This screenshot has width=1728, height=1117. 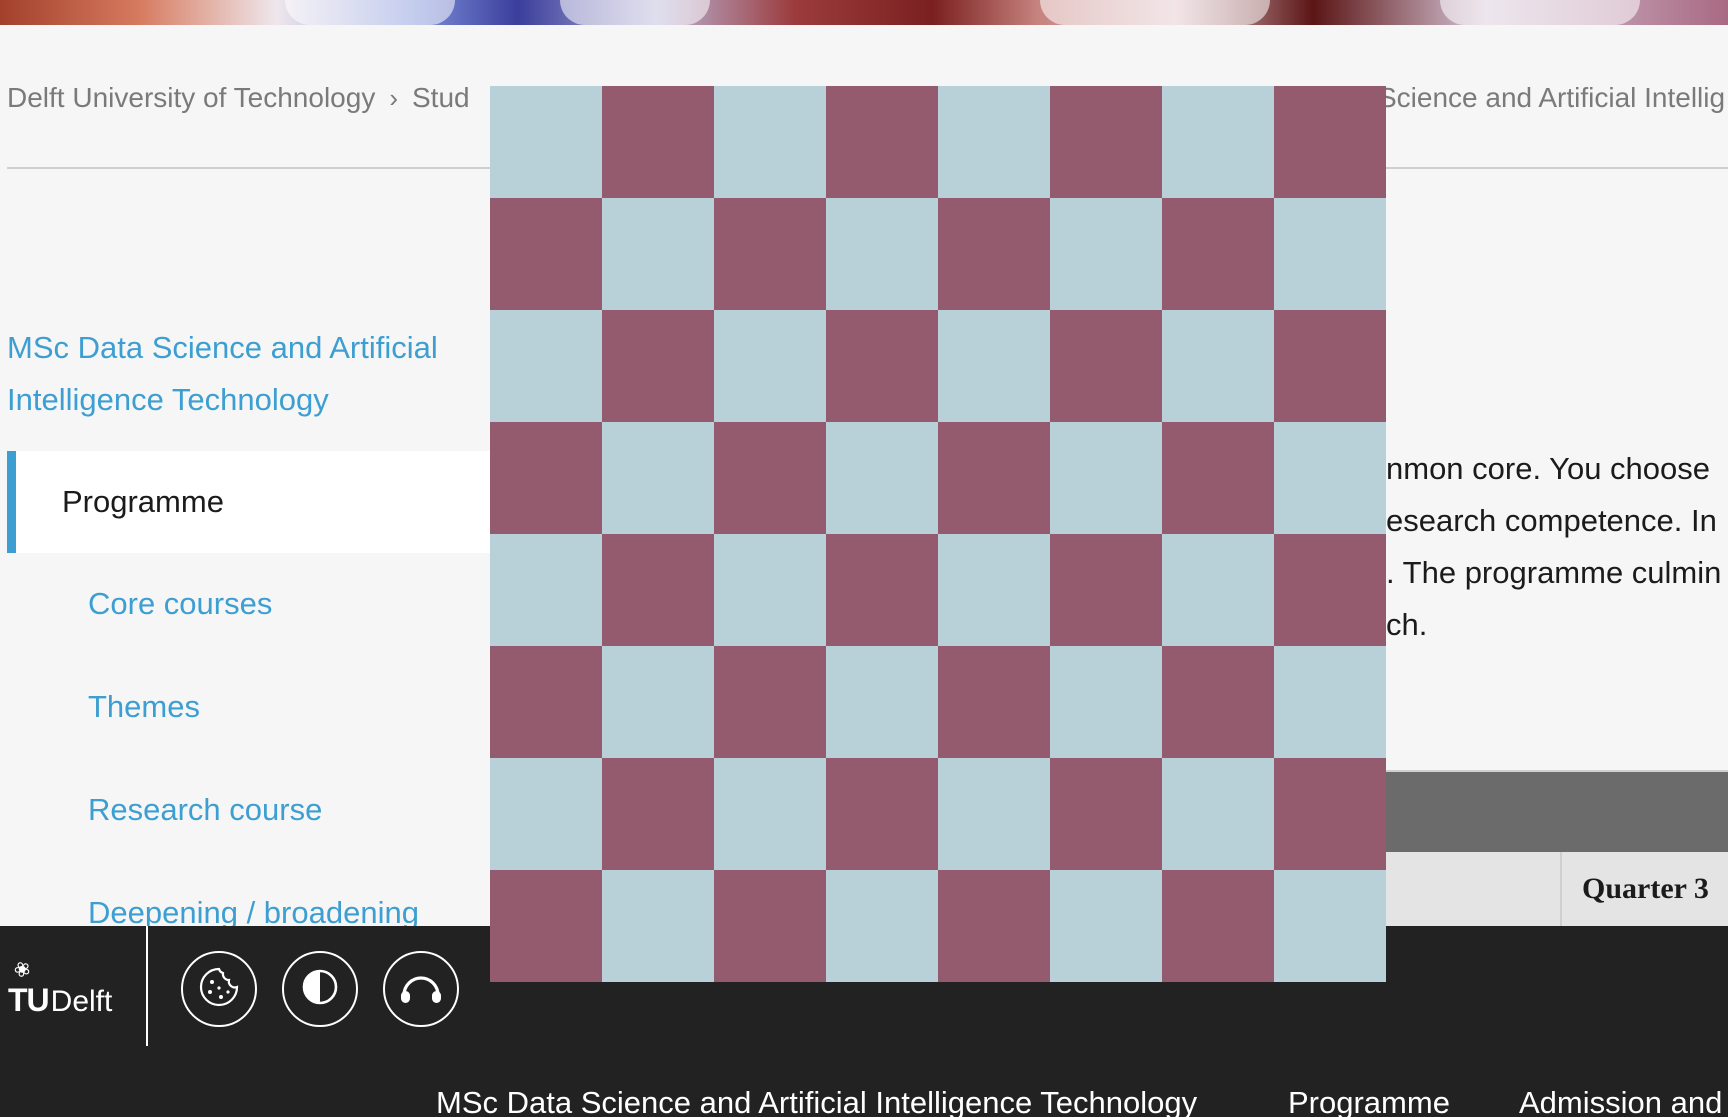 What do you see at coordinates (393, 97) in the screenshot?
I see `chevron-right-icon: ›` at bounding box center [393, 97].